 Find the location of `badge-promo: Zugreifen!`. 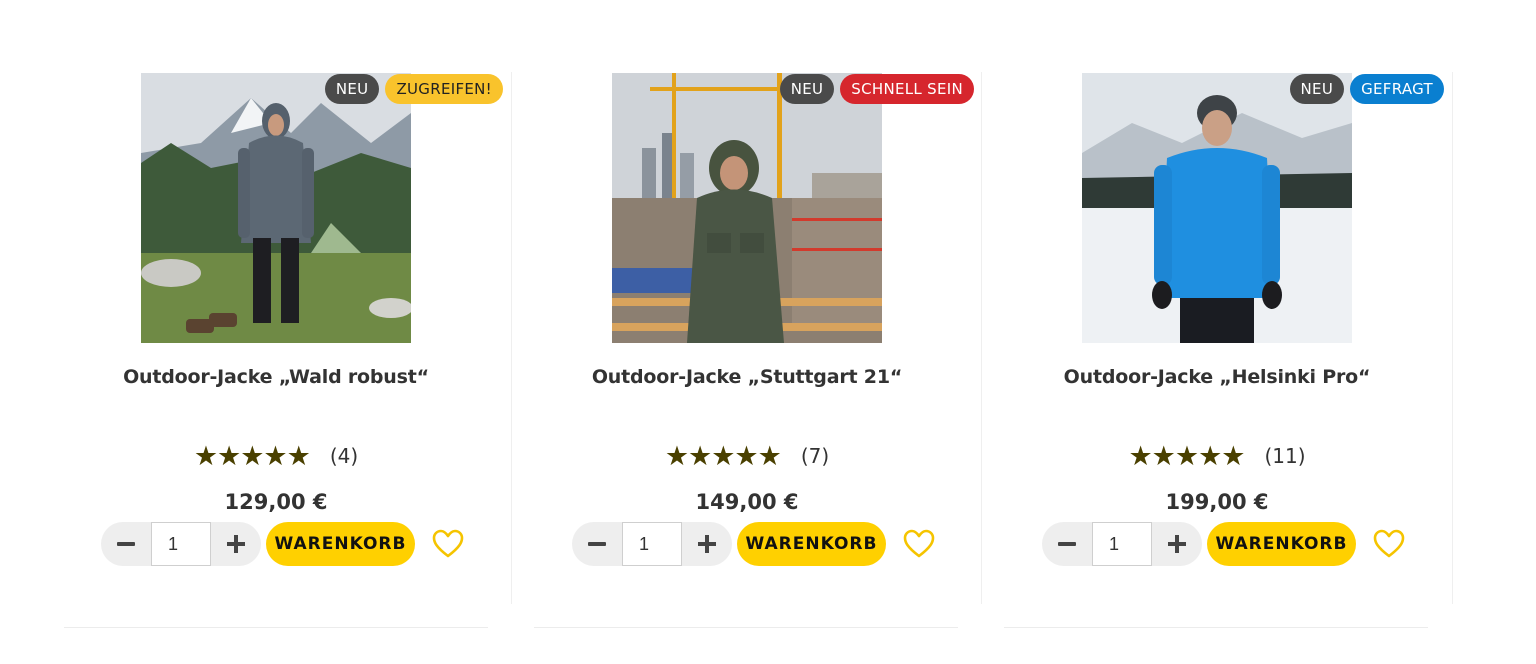

badge-promo: Zugreifen! is located at coordinates (444, 89).